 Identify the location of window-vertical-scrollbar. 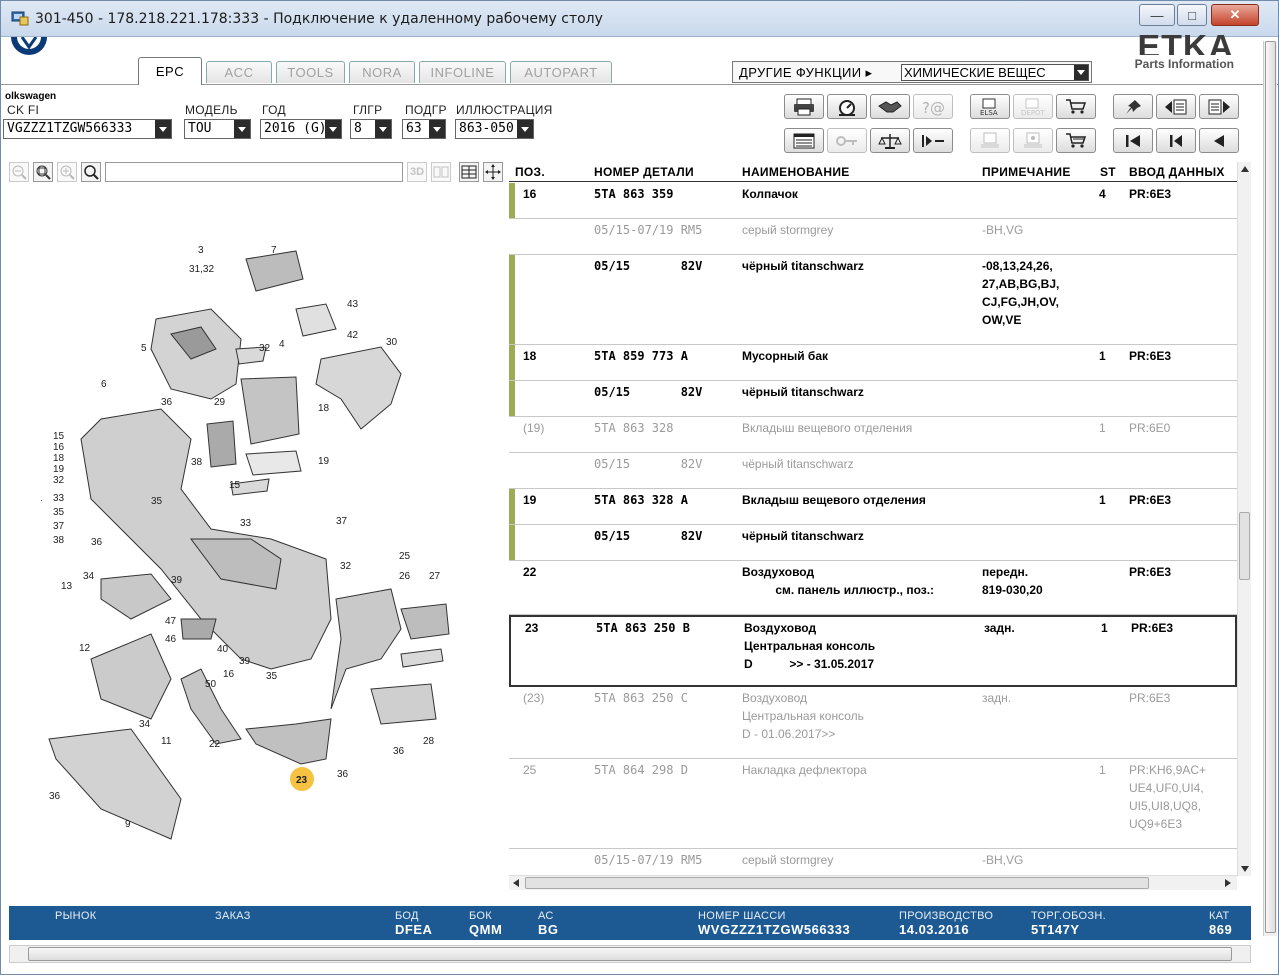
(1270, 488).